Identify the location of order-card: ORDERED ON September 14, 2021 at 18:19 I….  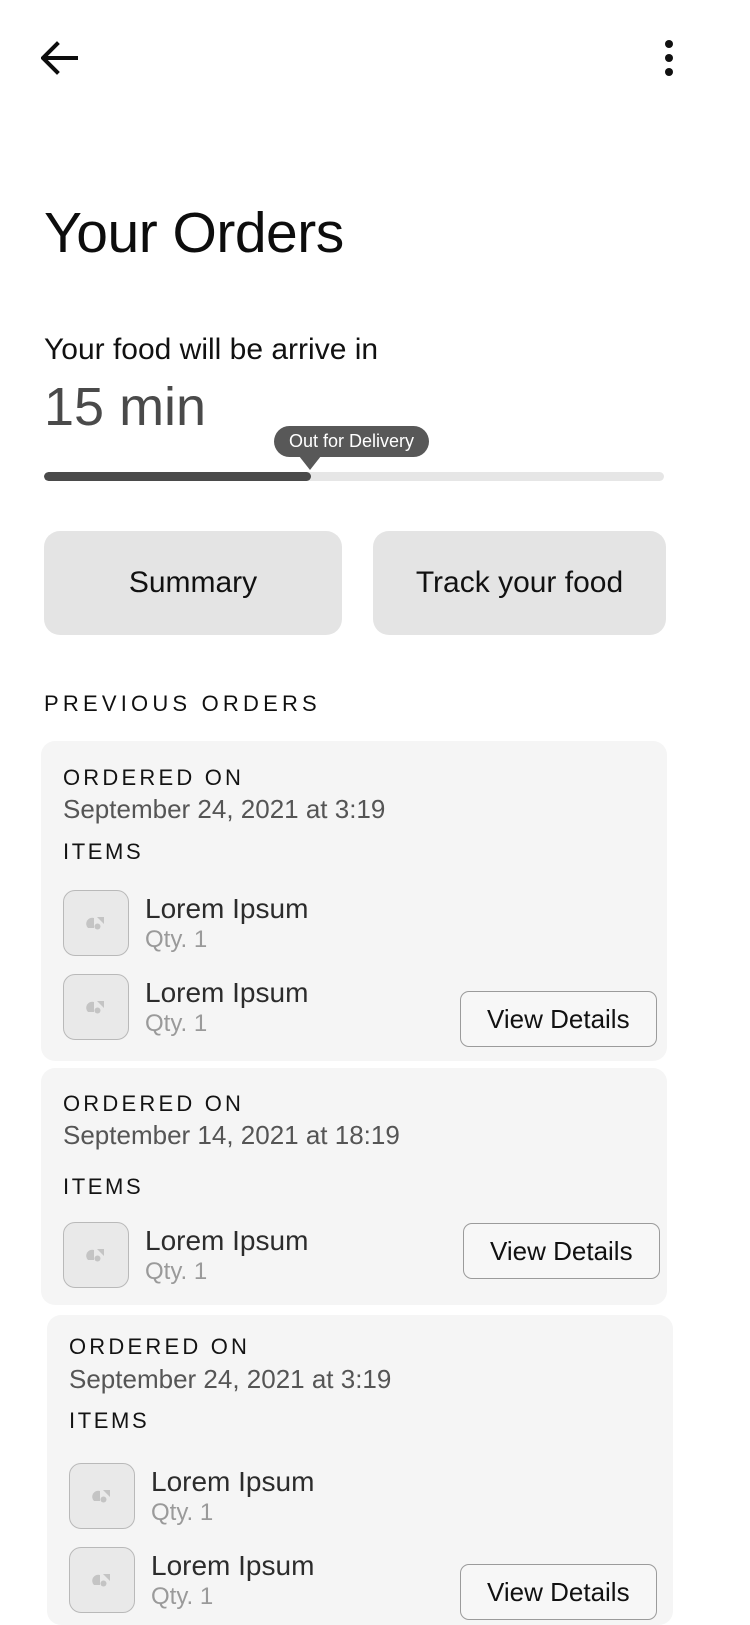
(354, 1186).